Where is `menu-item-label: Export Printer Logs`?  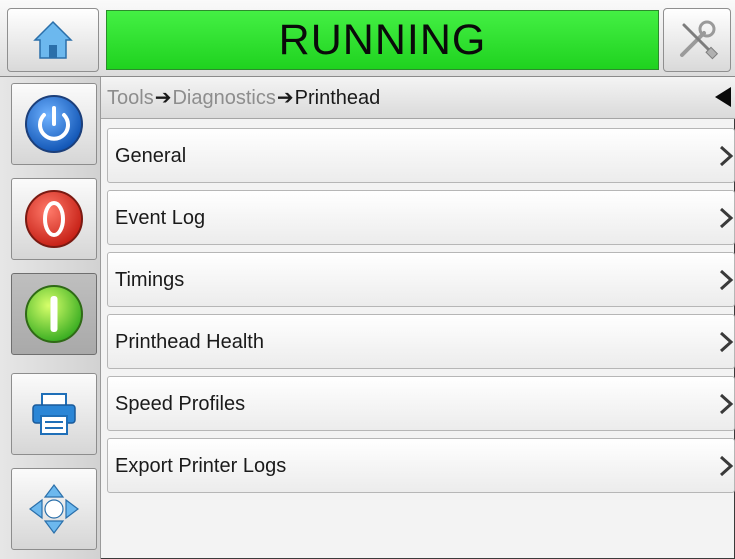
menu-item-label: Export Printer Logs is located at coordinates (201, 466).